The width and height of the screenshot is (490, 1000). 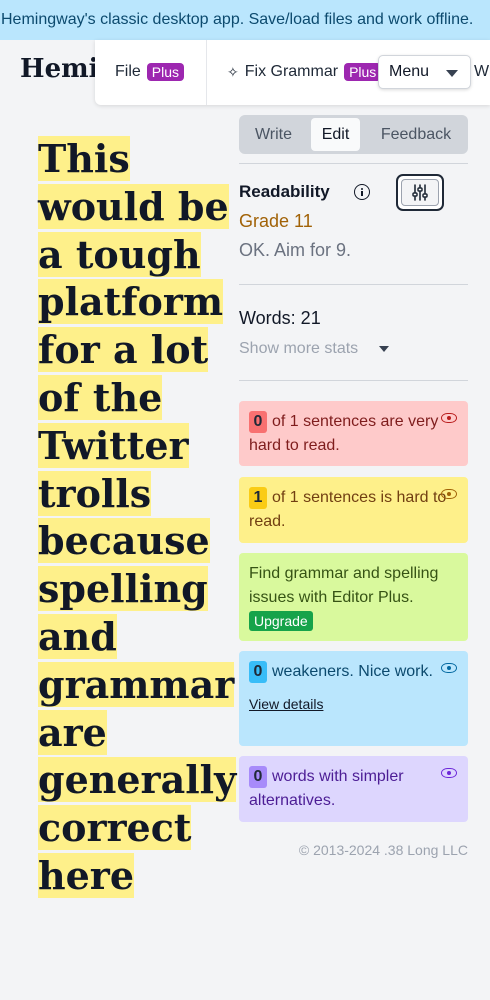 I want to click on word-count: Words: 21, so click(x=280, y=318).